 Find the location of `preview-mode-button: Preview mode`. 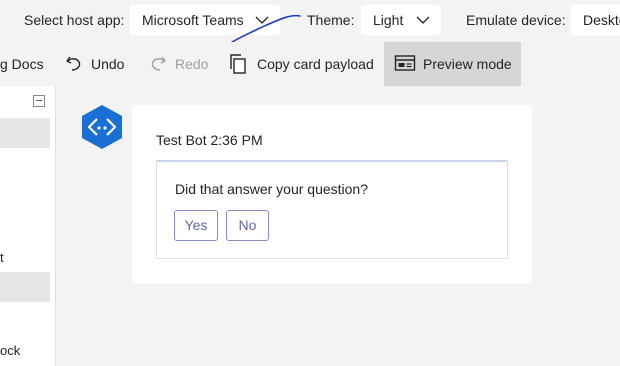

preview-mode-button: Preview mode is located at coordinates (452, 64).